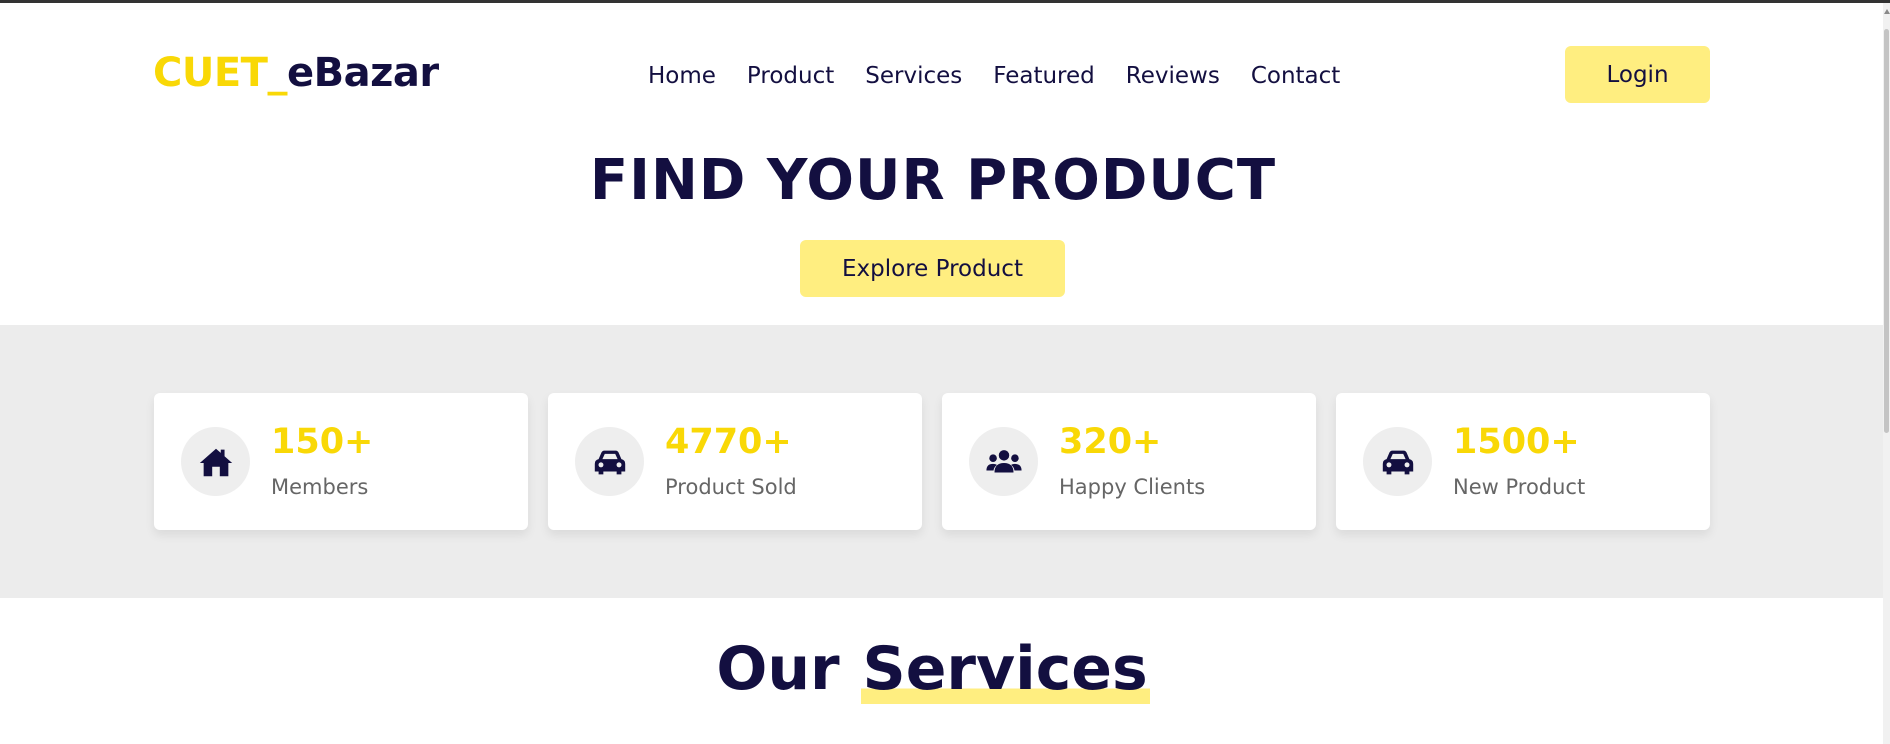 This screenshot has width=1890, height=744. Describe the element at coordinates (220, 73) in the screenshot. I see `logo-accent-text: CUET_` at that location.